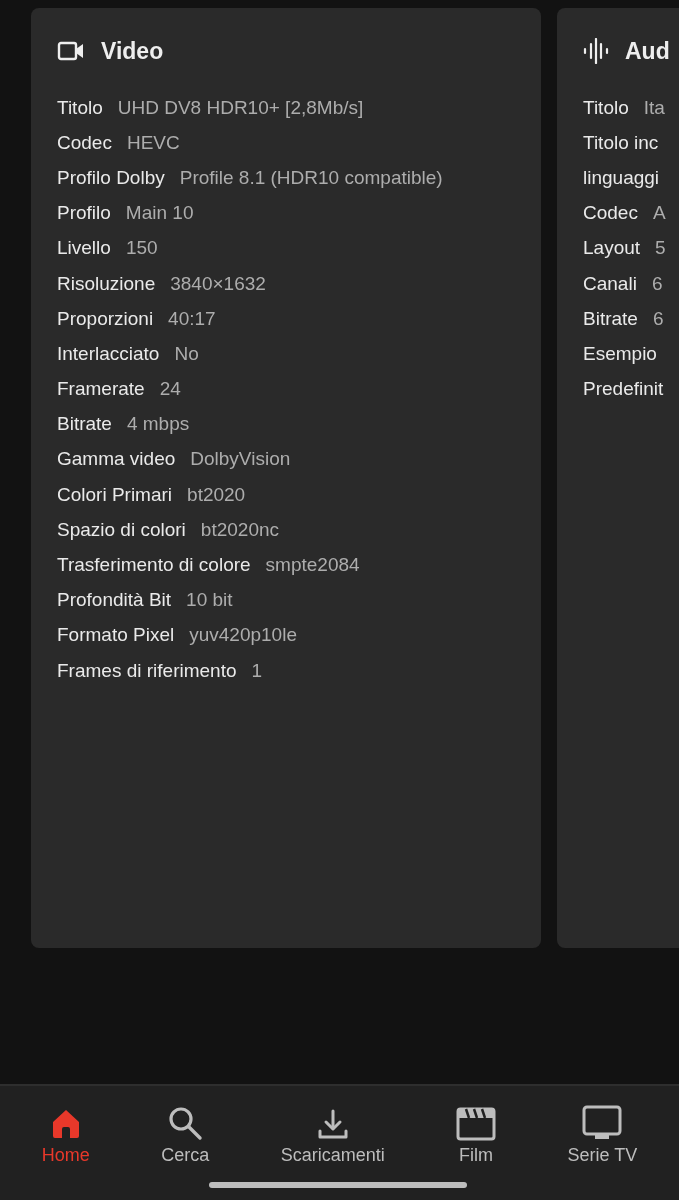 Image resolution: width=679 pixels, height=1200 pixels. Describe the element at coordinates (170, 389) in the screenshot. I see `field-value: 24` at that location.